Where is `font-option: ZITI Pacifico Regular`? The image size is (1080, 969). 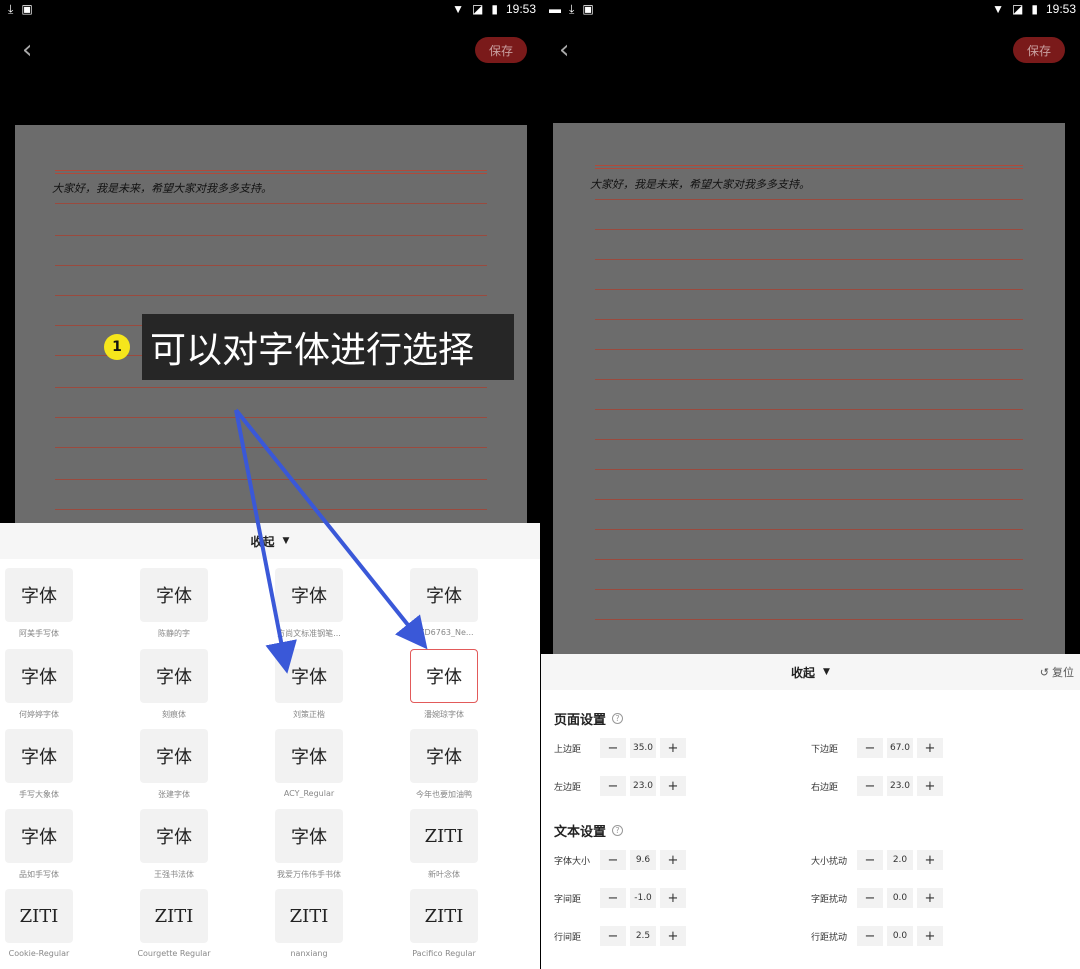 font-option: ZITI Pacifico Regular is located at coordinates (472, 929).